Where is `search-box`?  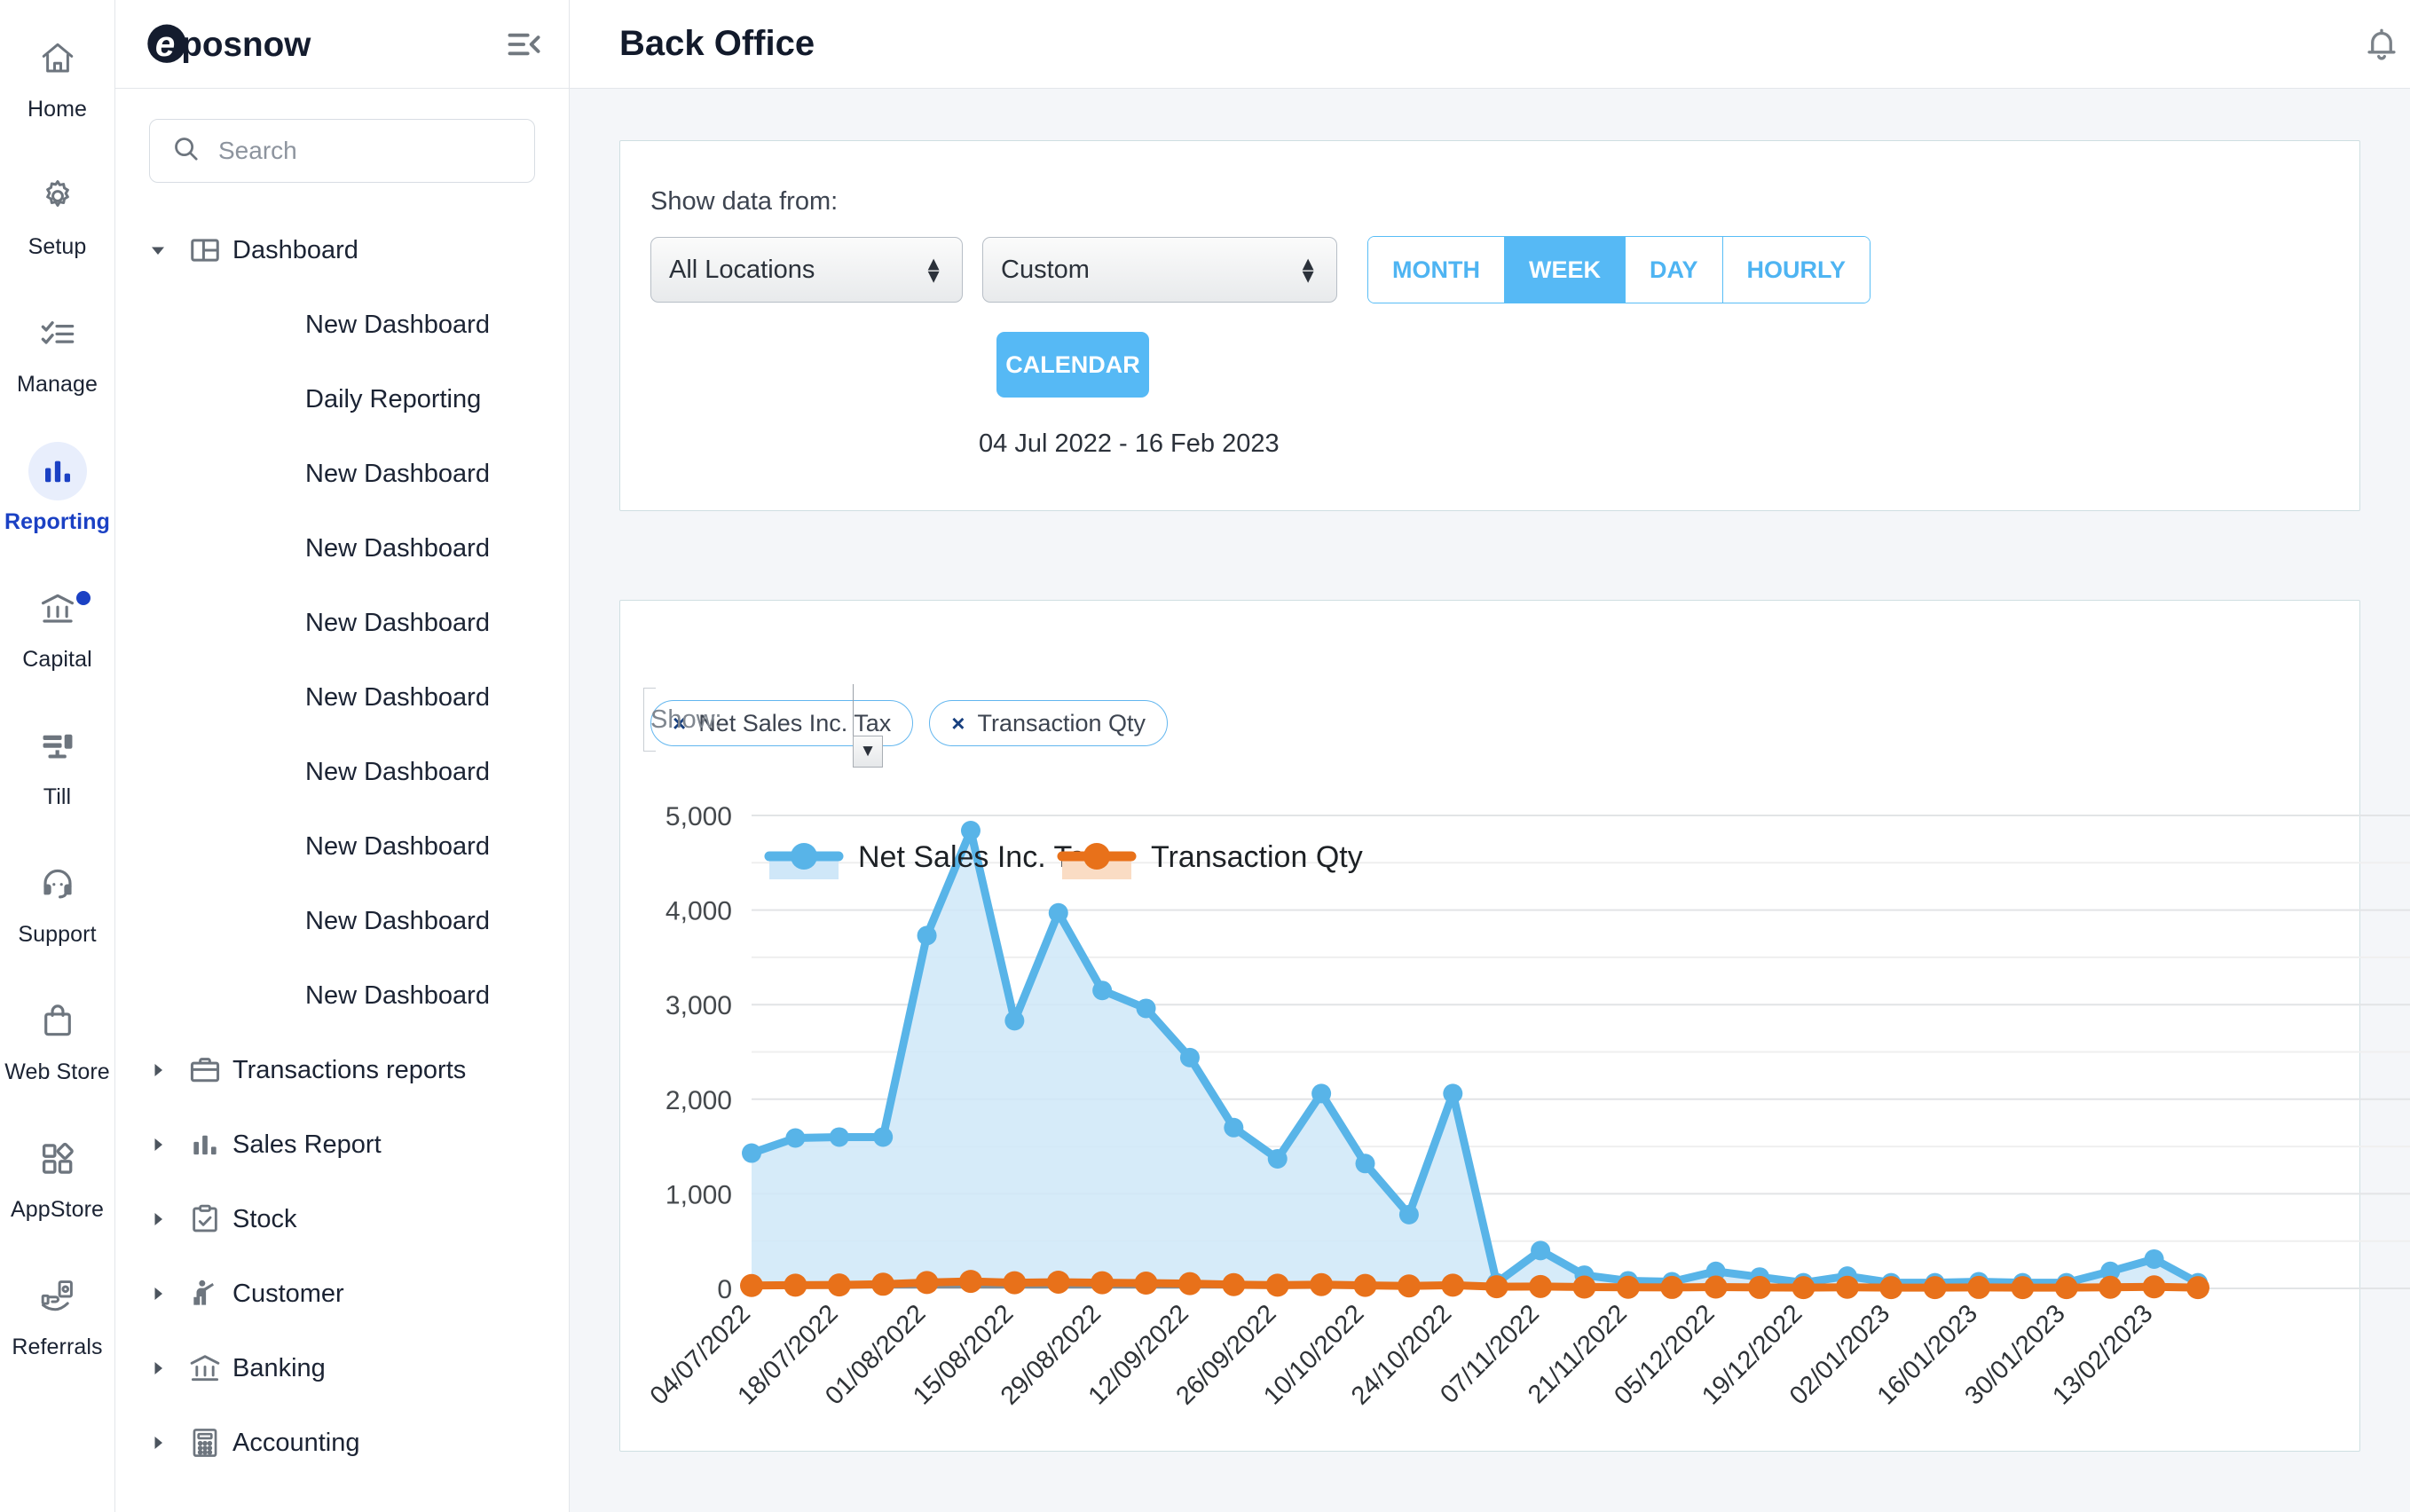 search-box is located at coordinates (342, 151).